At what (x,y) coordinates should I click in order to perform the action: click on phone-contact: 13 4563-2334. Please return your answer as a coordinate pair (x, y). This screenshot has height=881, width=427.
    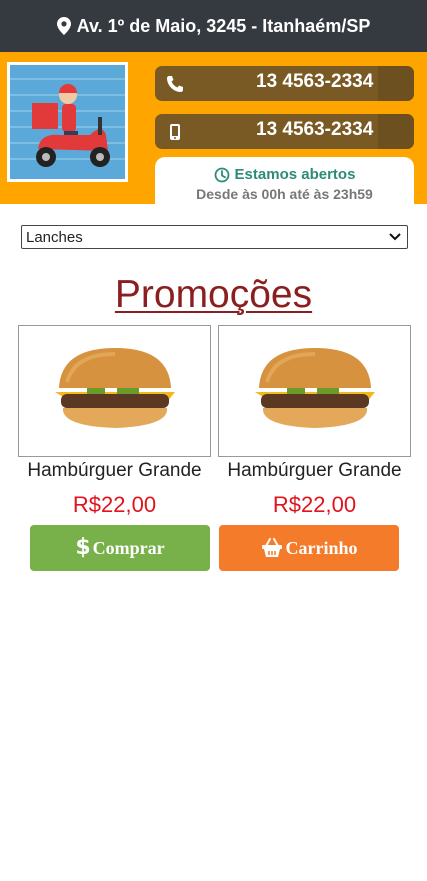
    Looking at the image, I should click on (284, 83).